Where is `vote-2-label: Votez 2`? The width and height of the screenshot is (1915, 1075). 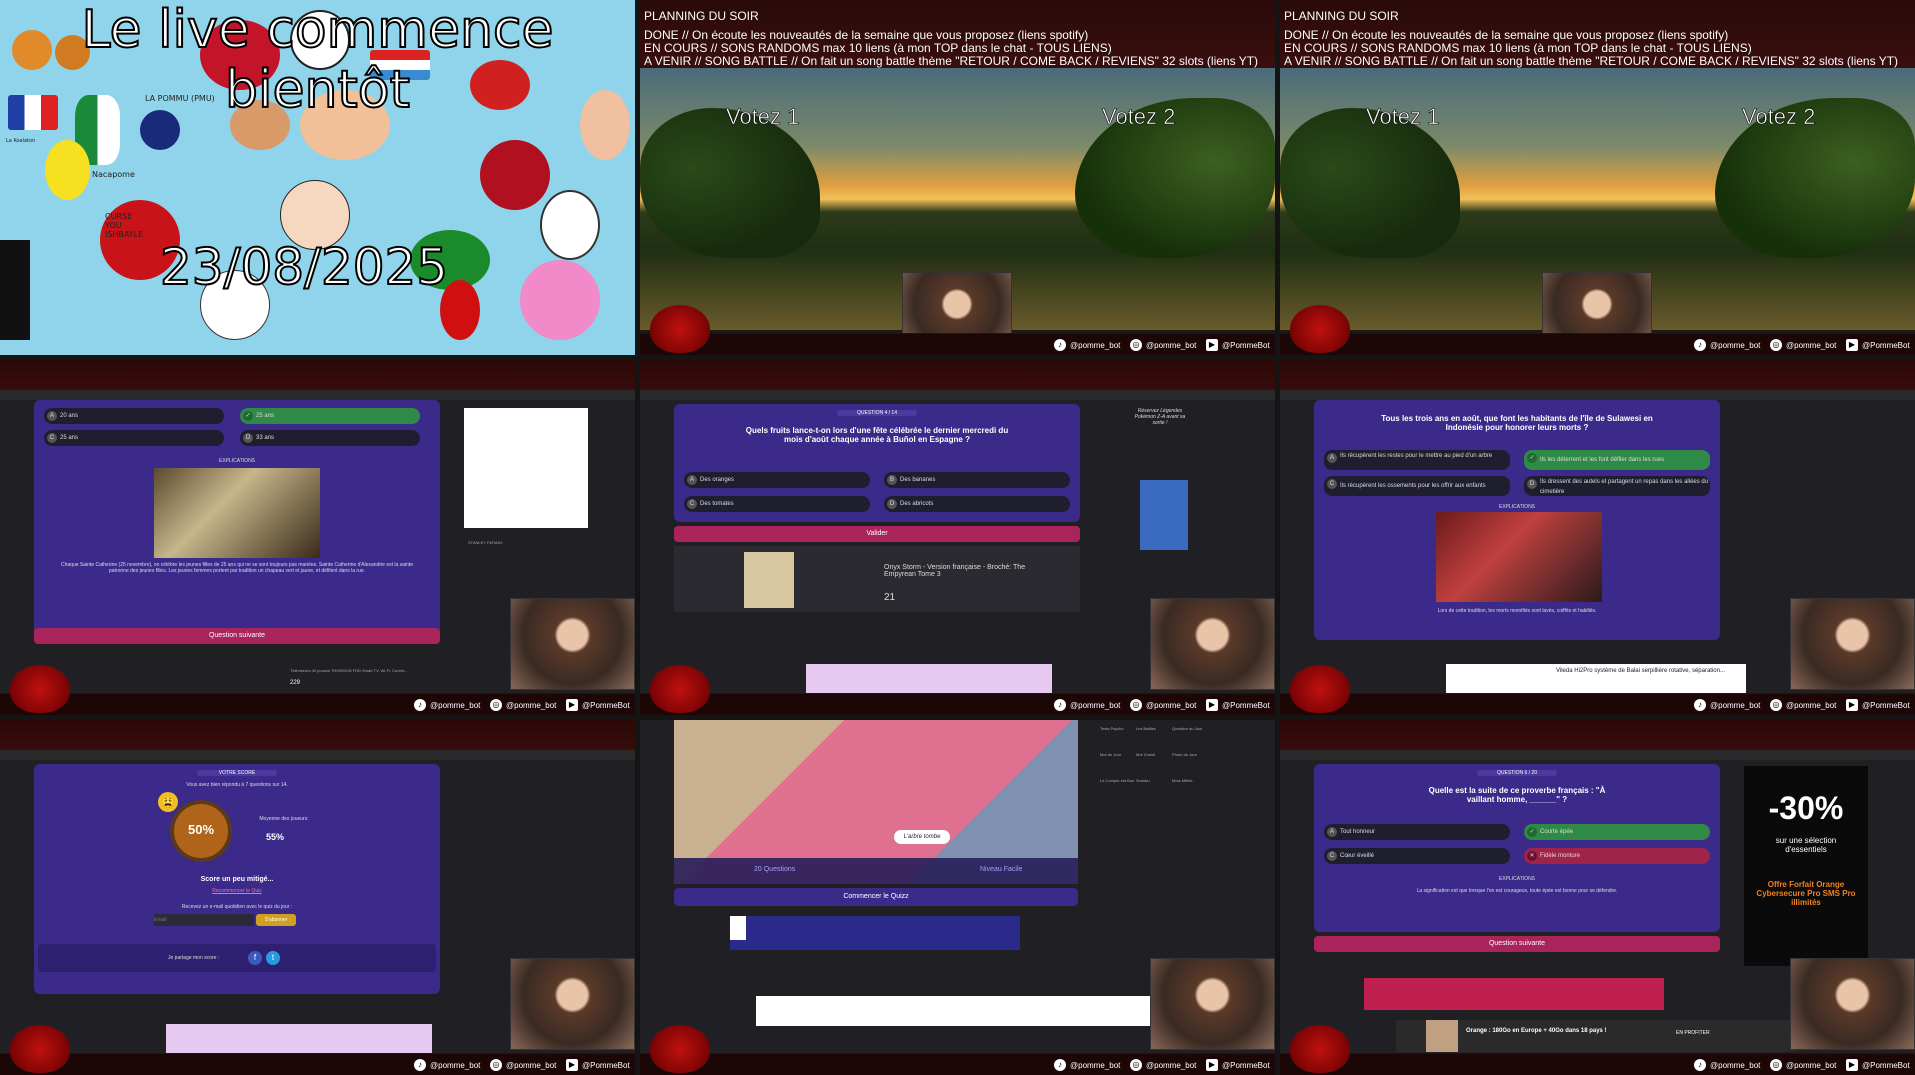
vote-2-label: Votez 2 is located at coordinates (1139, 117).